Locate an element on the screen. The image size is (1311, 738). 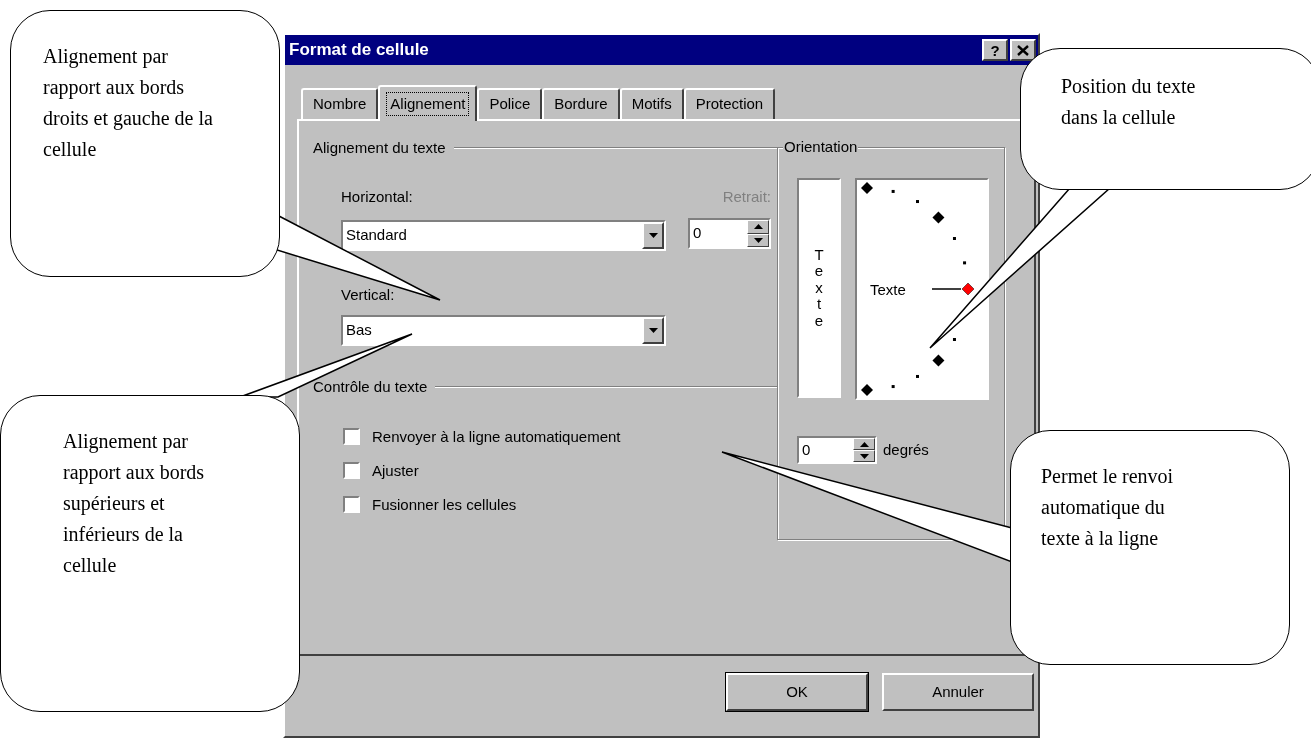
selected-angle-marker-icon is located at coordinates (968, 289).